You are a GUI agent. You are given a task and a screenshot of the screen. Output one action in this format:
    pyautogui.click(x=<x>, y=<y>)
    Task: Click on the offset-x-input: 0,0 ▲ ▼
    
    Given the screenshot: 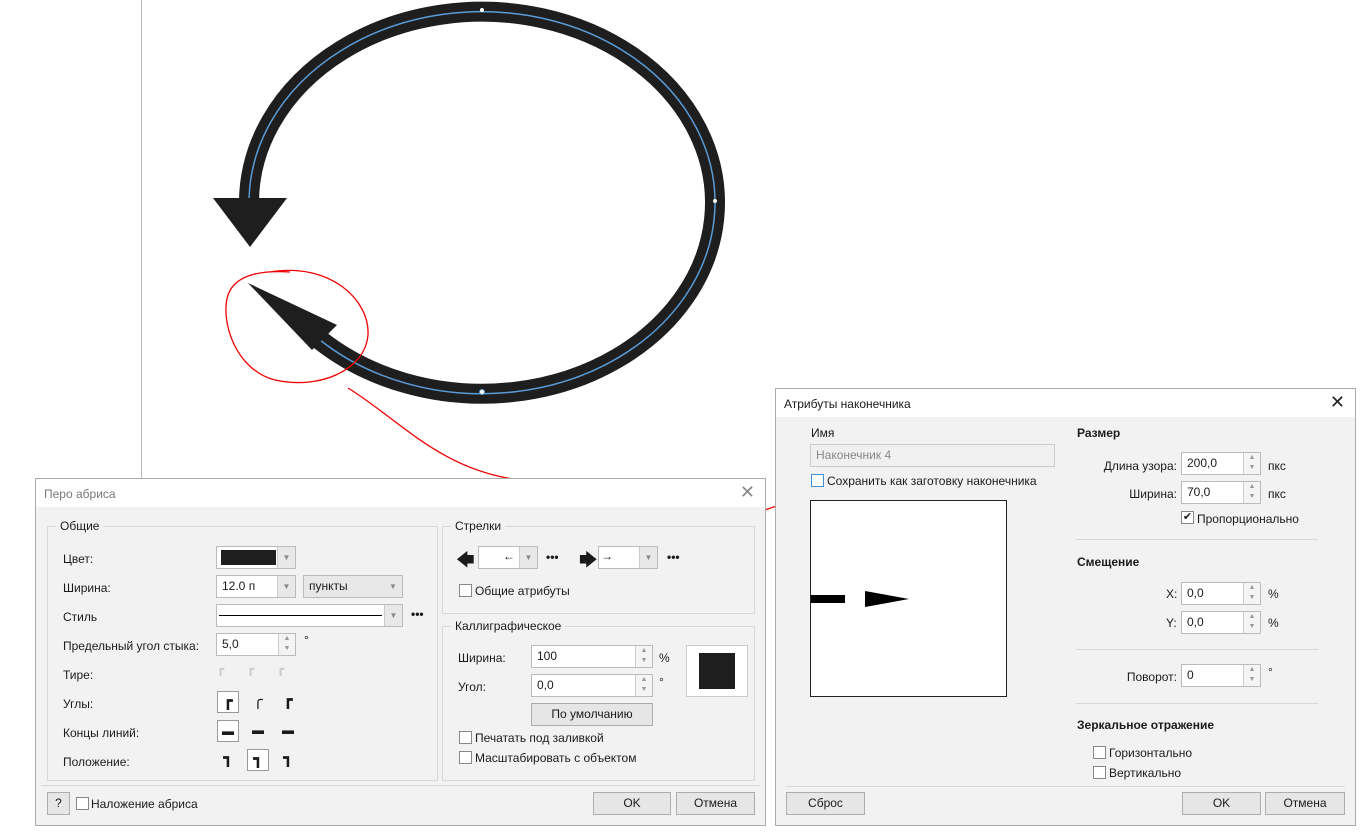 What is the action you would take?
    pyautogui.click(x=1221, y=593)
    